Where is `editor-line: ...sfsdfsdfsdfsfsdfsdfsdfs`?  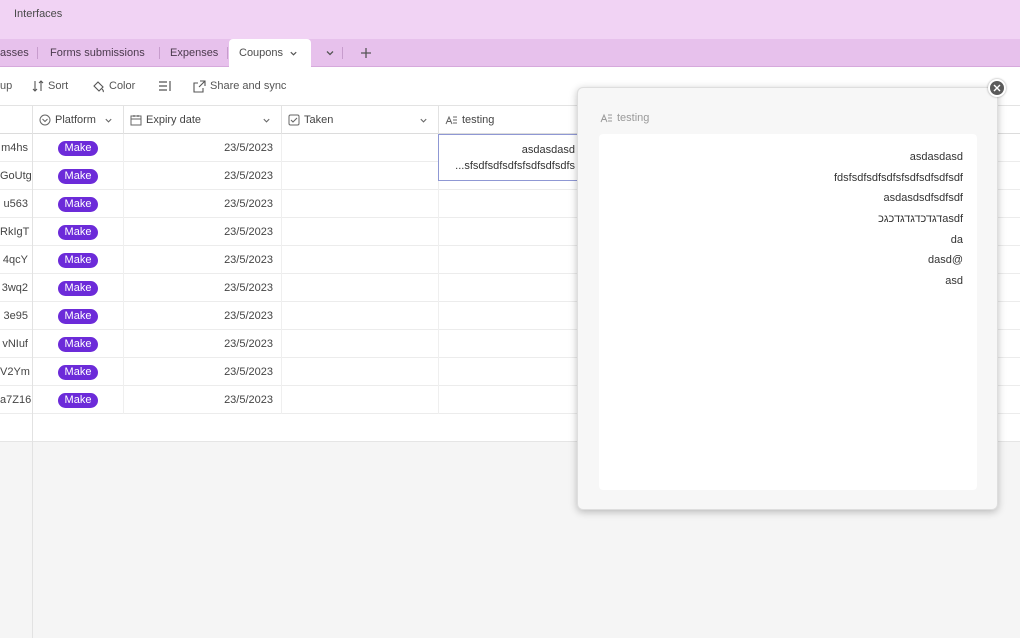 editor-line: ...sfsdfsdfsdfsfsdfsdfsdfs is located at coordinates (515, 166).